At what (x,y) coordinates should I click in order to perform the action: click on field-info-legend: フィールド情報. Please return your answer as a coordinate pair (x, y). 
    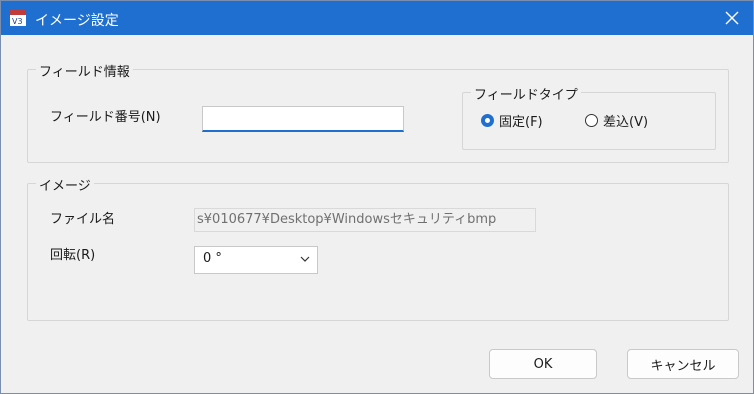
    Looking at the image, I should click on (84, 70).